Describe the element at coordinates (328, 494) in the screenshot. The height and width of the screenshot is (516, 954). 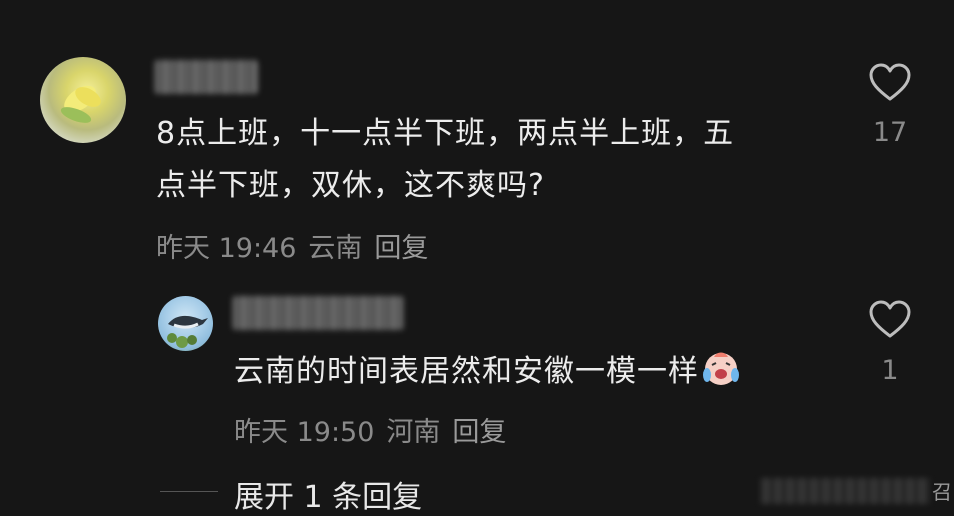
I see `expand-replies-button: 展开 1 条回复` at that location.